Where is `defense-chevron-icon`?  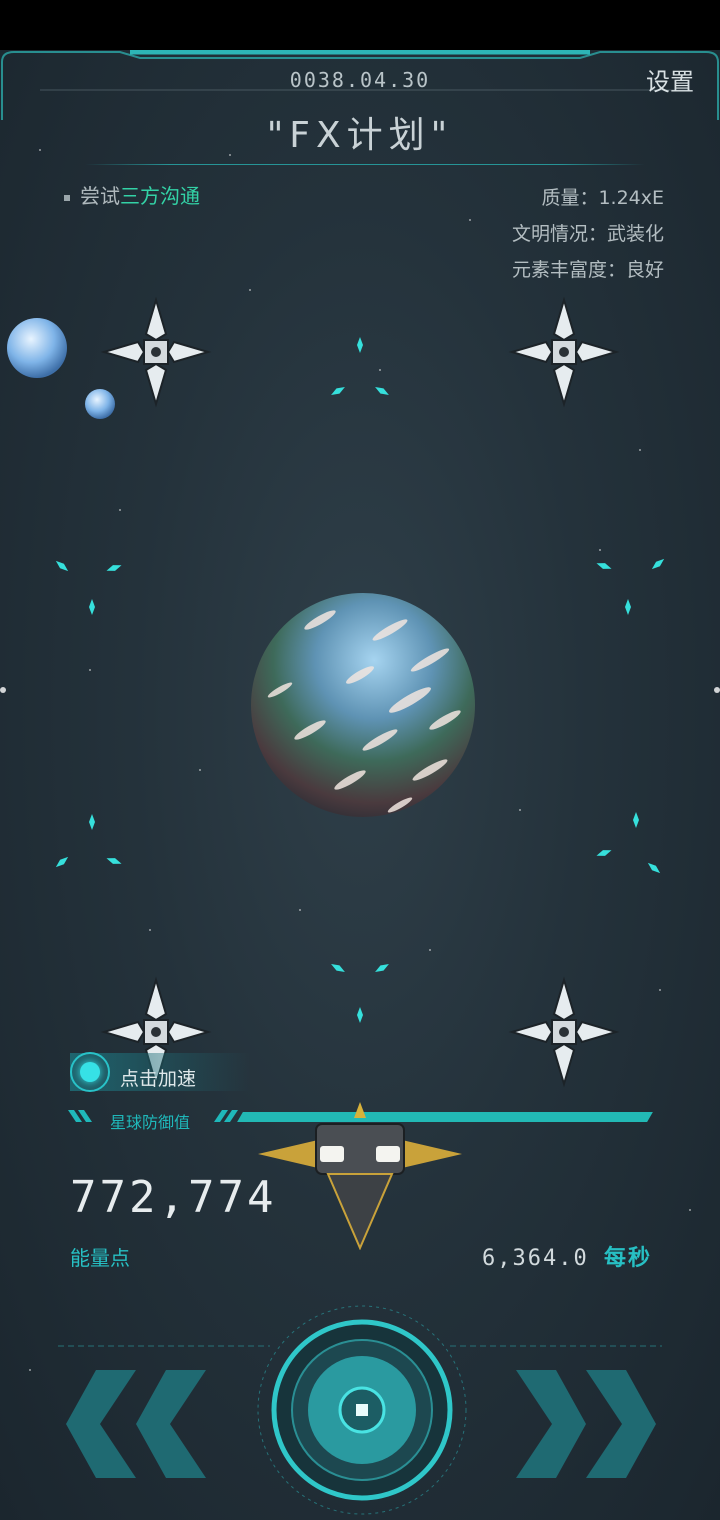
defense-chevron-icon is located at coordinates (80, 1116).